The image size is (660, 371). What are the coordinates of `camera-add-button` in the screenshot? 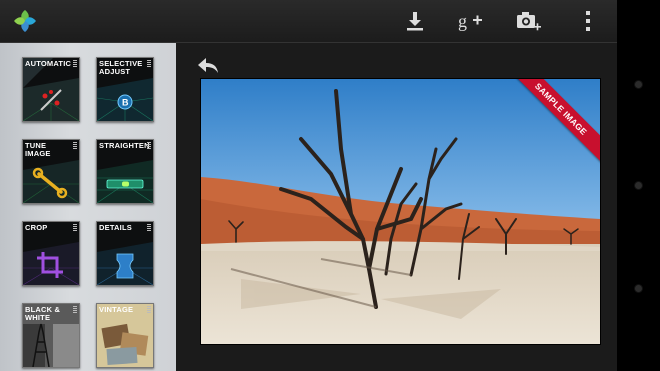 It's located at (529, 21).